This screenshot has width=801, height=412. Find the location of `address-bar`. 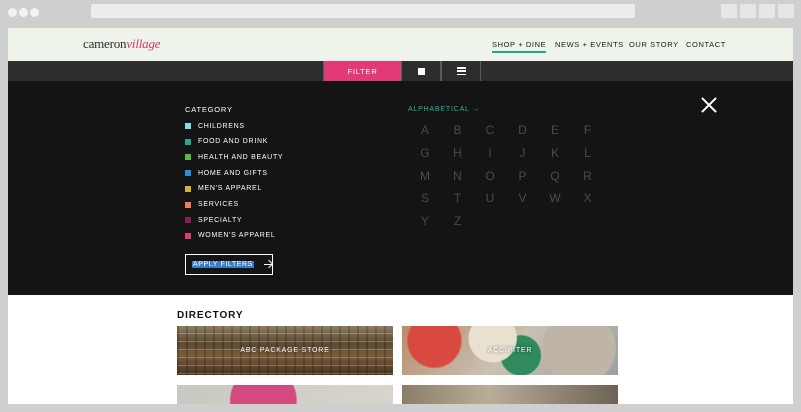

address-bar is located at coordinates (363, 11).